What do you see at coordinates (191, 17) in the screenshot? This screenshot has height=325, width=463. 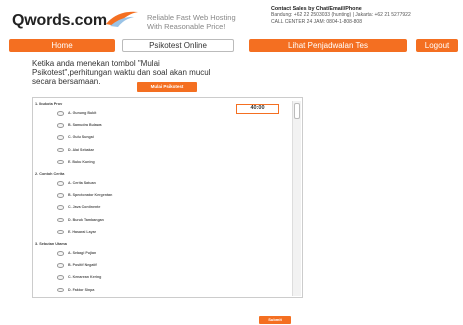 I see `tagline-line-1: Reliable Fast Web Hosting` at bounding box center [191, 17].